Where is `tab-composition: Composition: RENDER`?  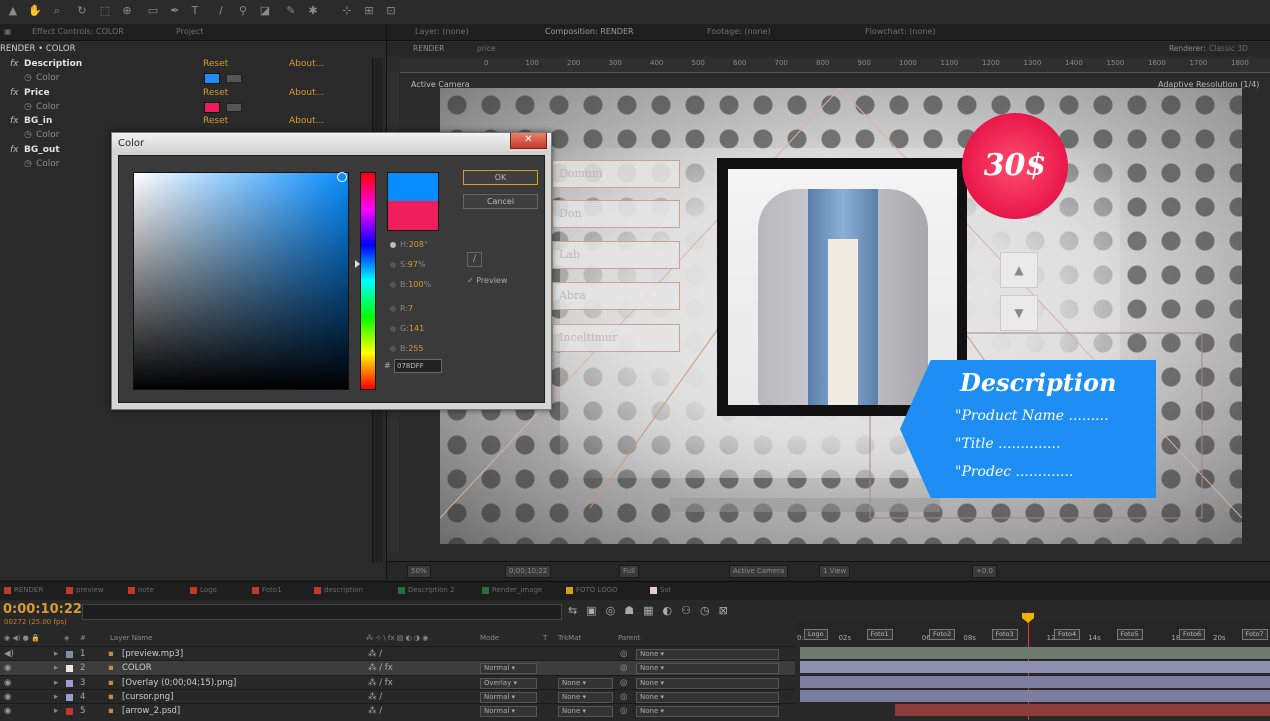
tab-composition: Composition: RENDER is located at coordinates (589, 32).